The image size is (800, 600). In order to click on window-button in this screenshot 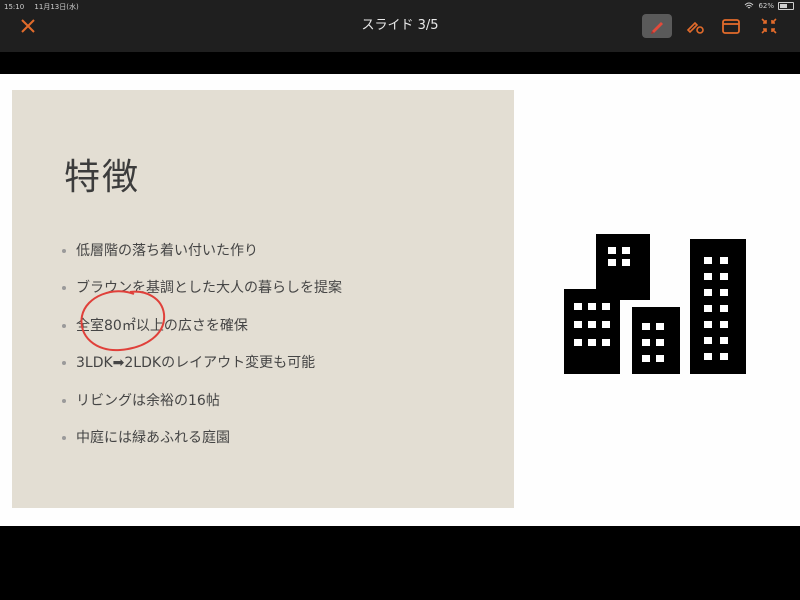, I will do `click(731, 26)`.